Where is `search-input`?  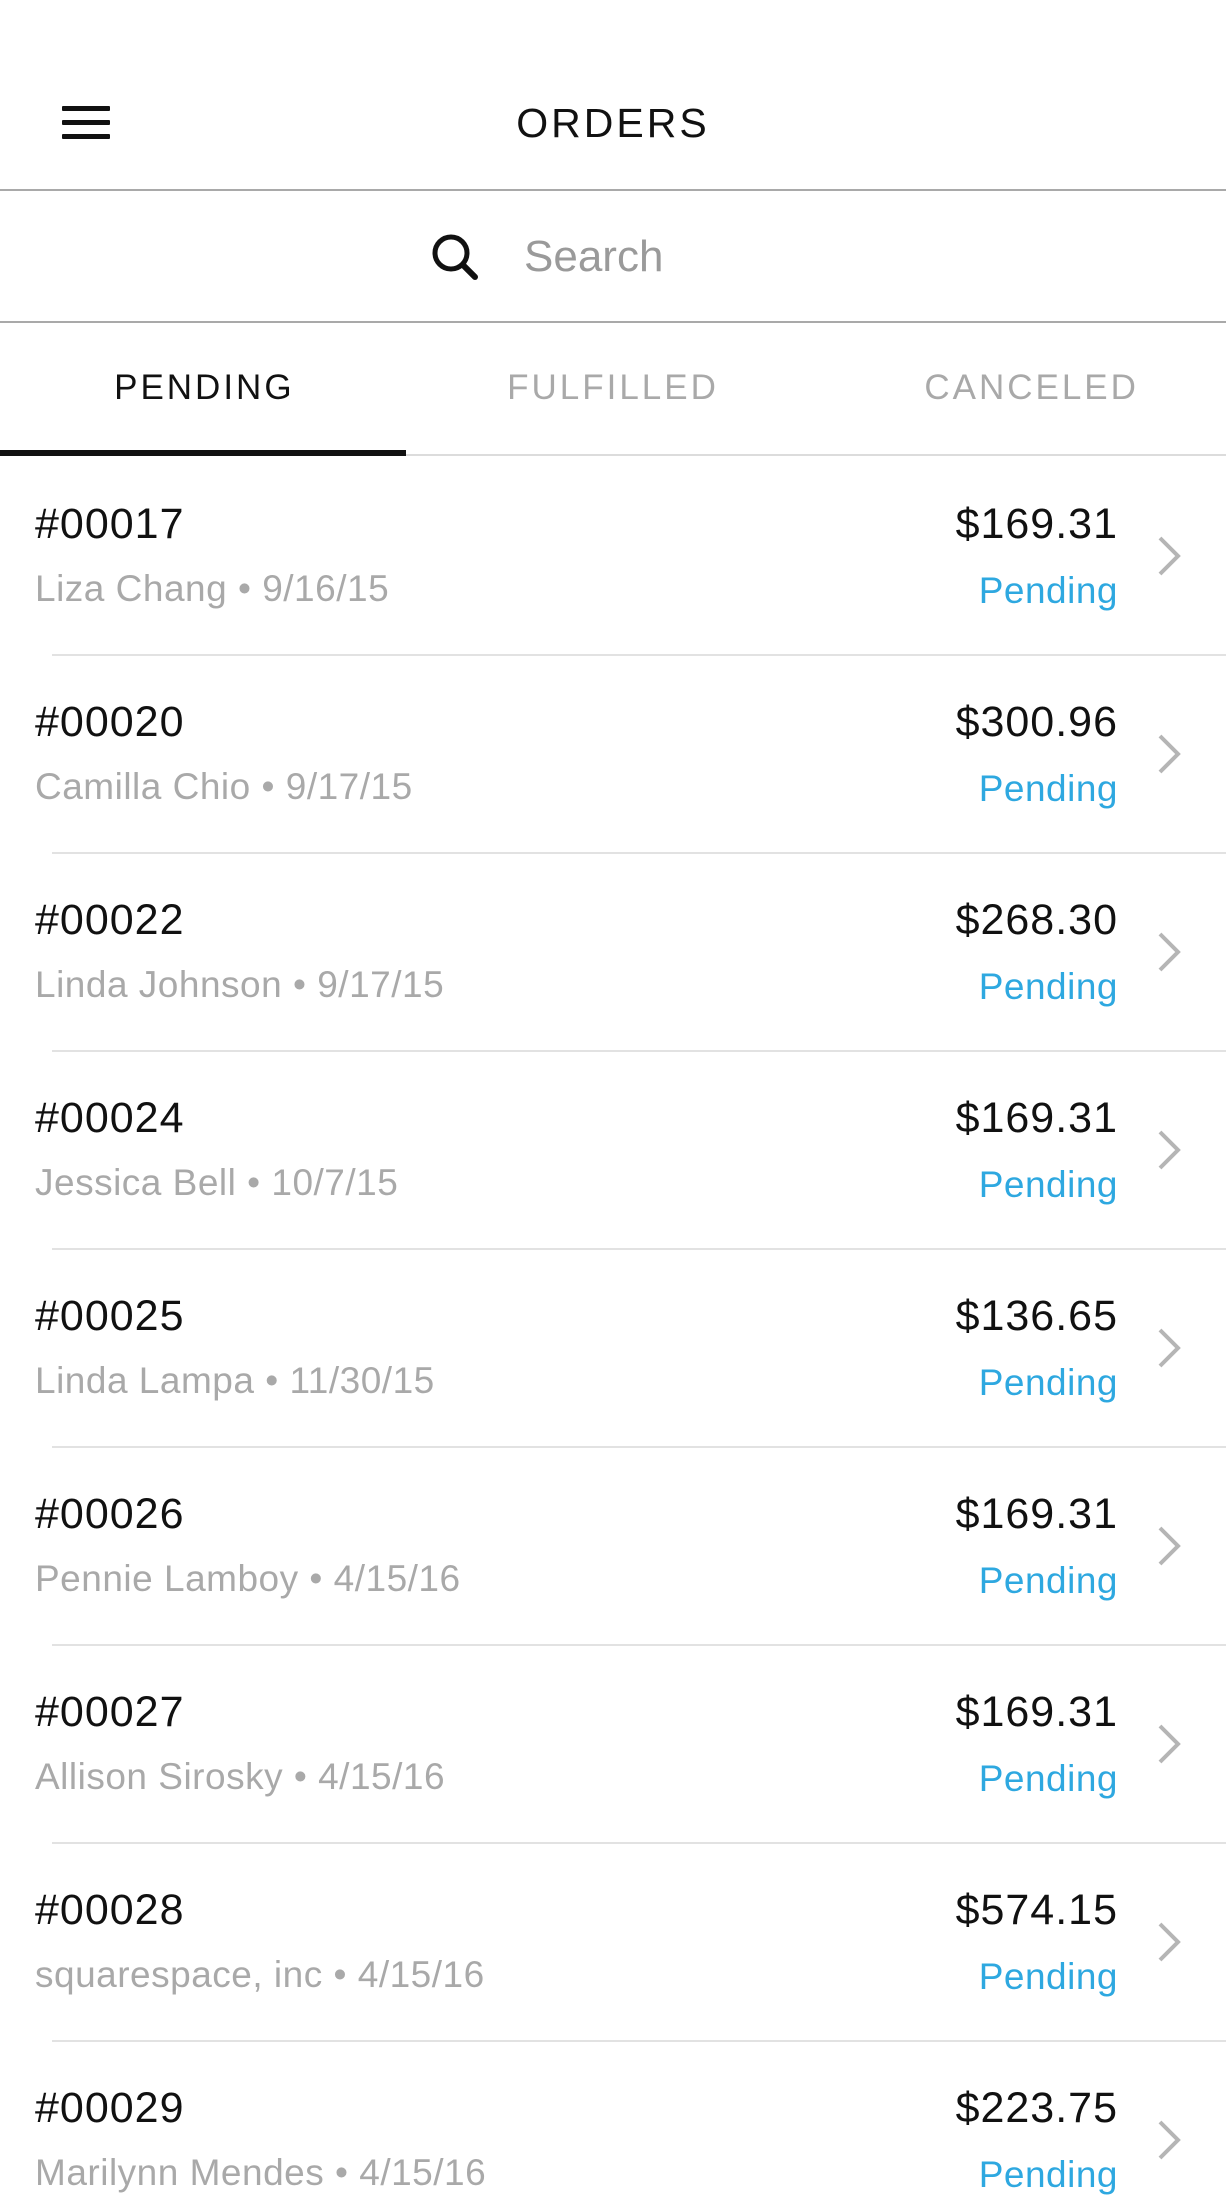
search-input is located at coordinates (654, 257).